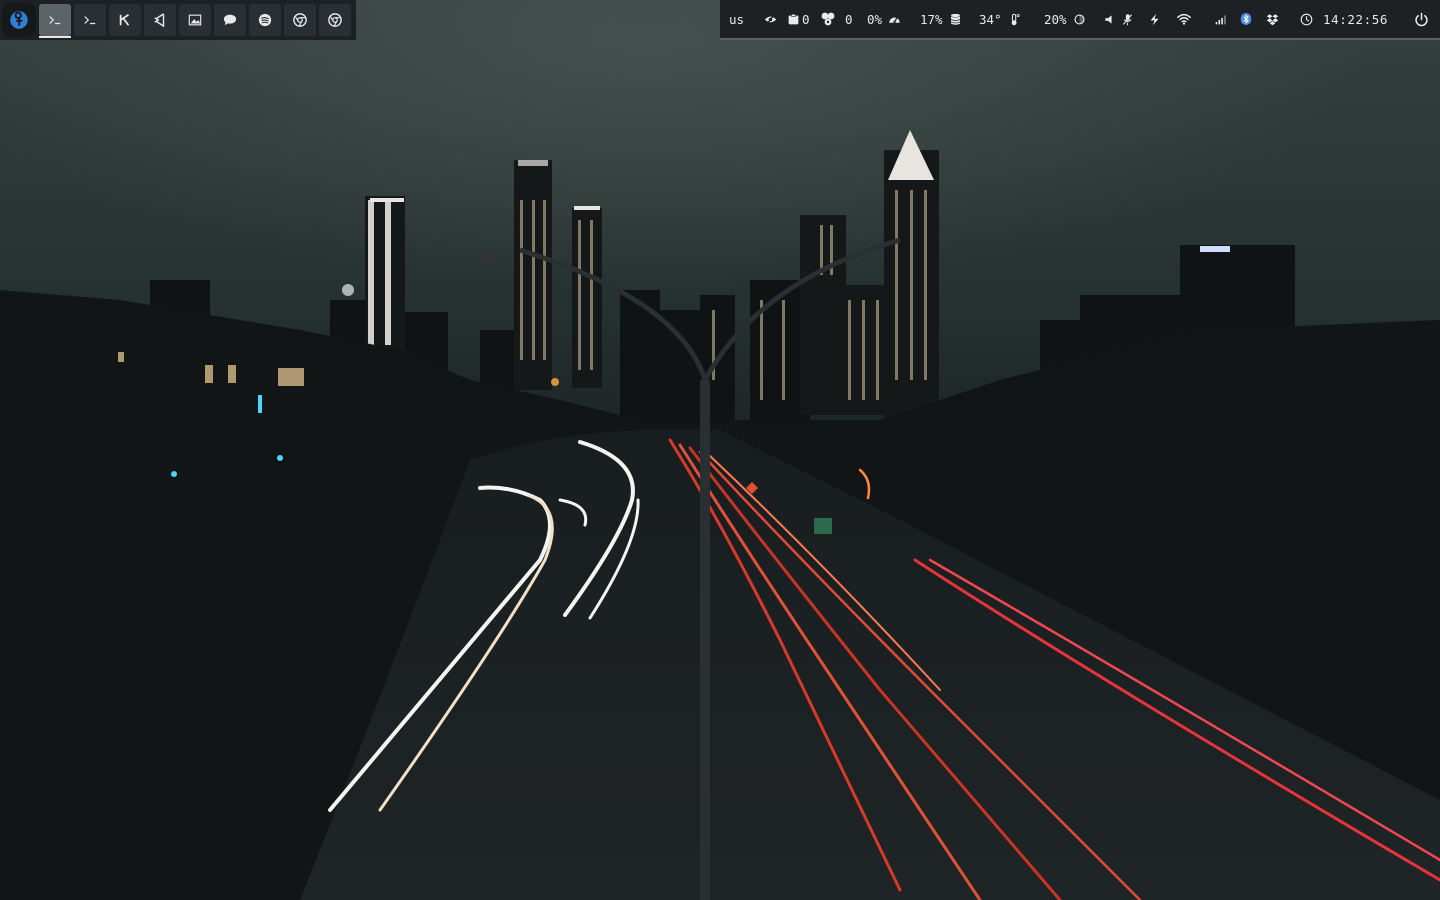 This screenshot has width=1440, height=900. I want to click on chat-icon, so click(230, 20).